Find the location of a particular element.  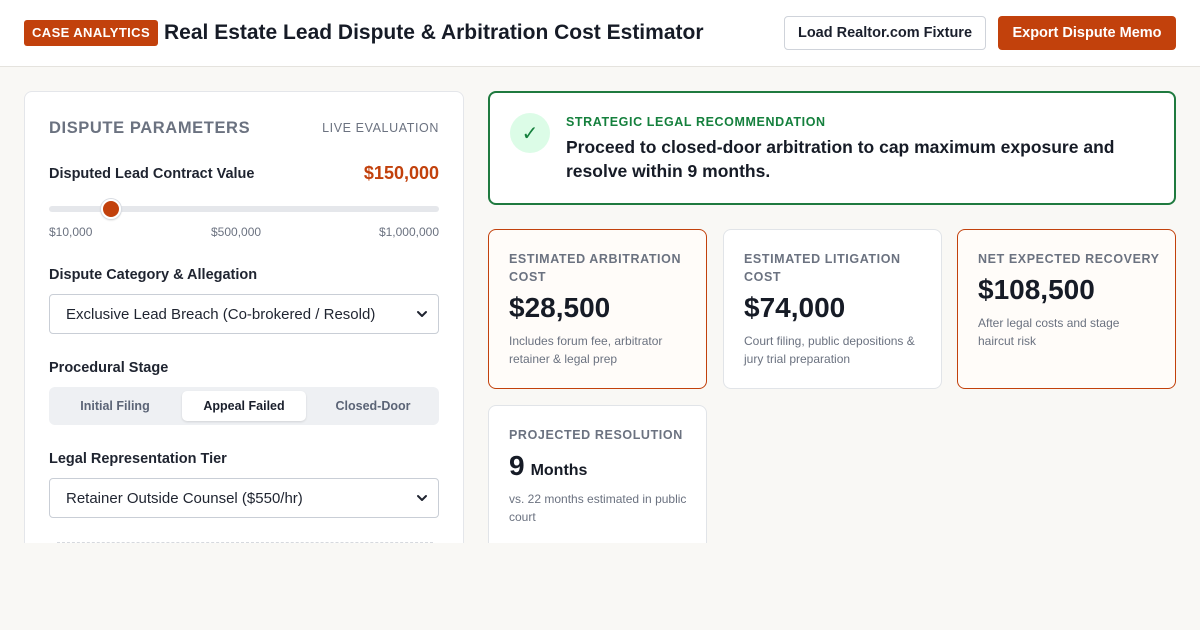

arbitration-cost-value: $28,500 is located at coordinates (560, 307).